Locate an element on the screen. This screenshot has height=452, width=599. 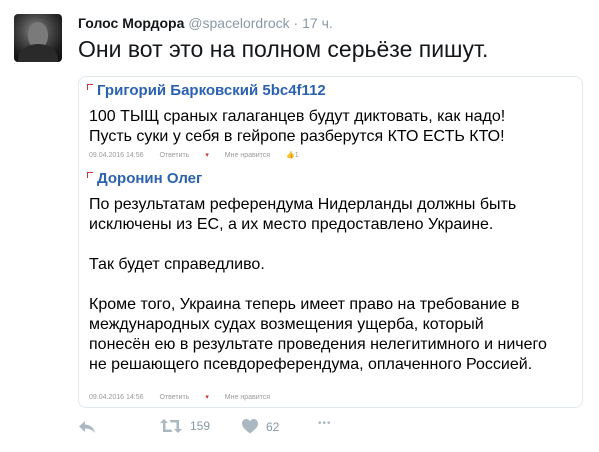
more-icon: ••• is located at coordinates (325, 423).